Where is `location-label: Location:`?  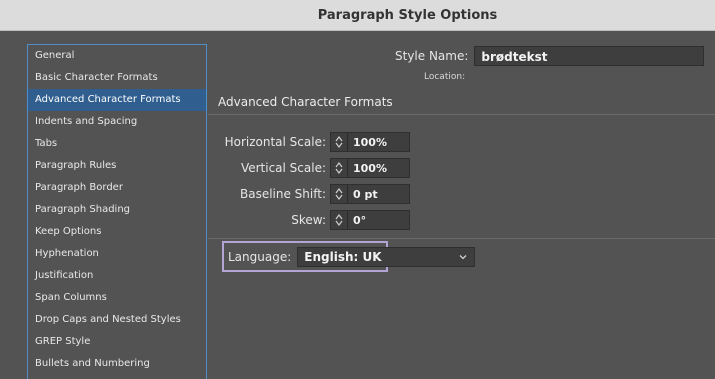 location-label: Location: is located at coordinates (445, 77).